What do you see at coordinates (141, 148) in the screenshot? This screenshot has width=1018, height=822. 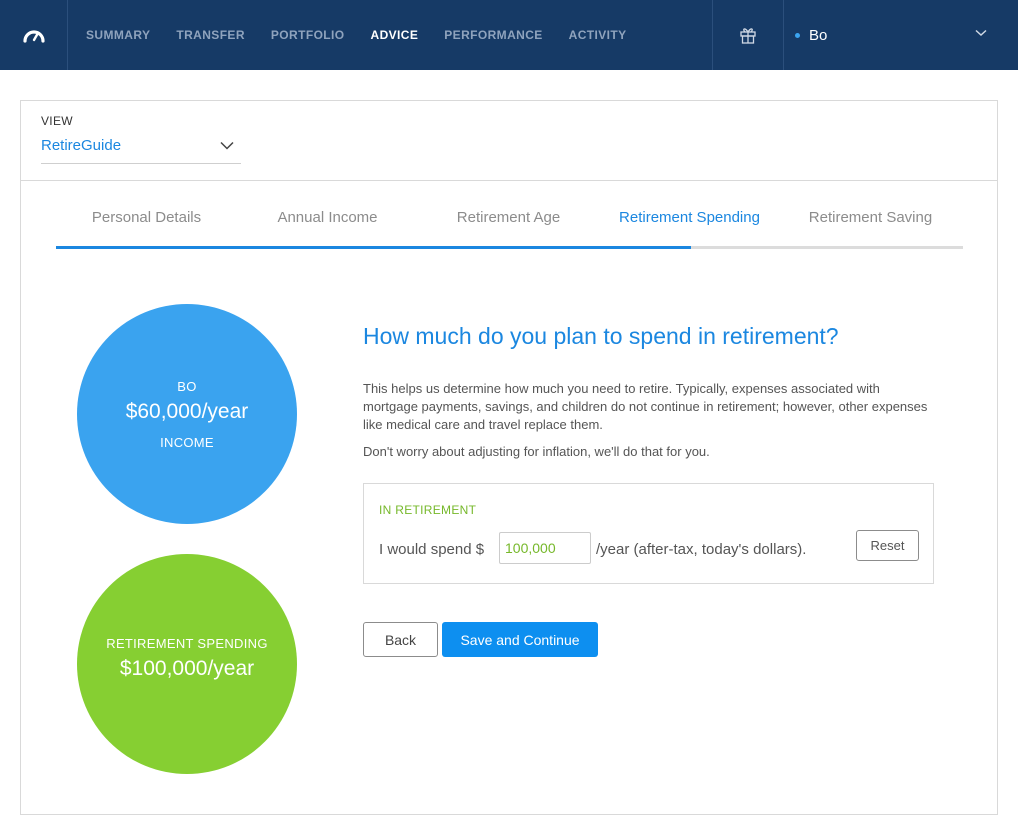 I see `view-dropdown: RetireGuide` at bounding box center [141, 148].